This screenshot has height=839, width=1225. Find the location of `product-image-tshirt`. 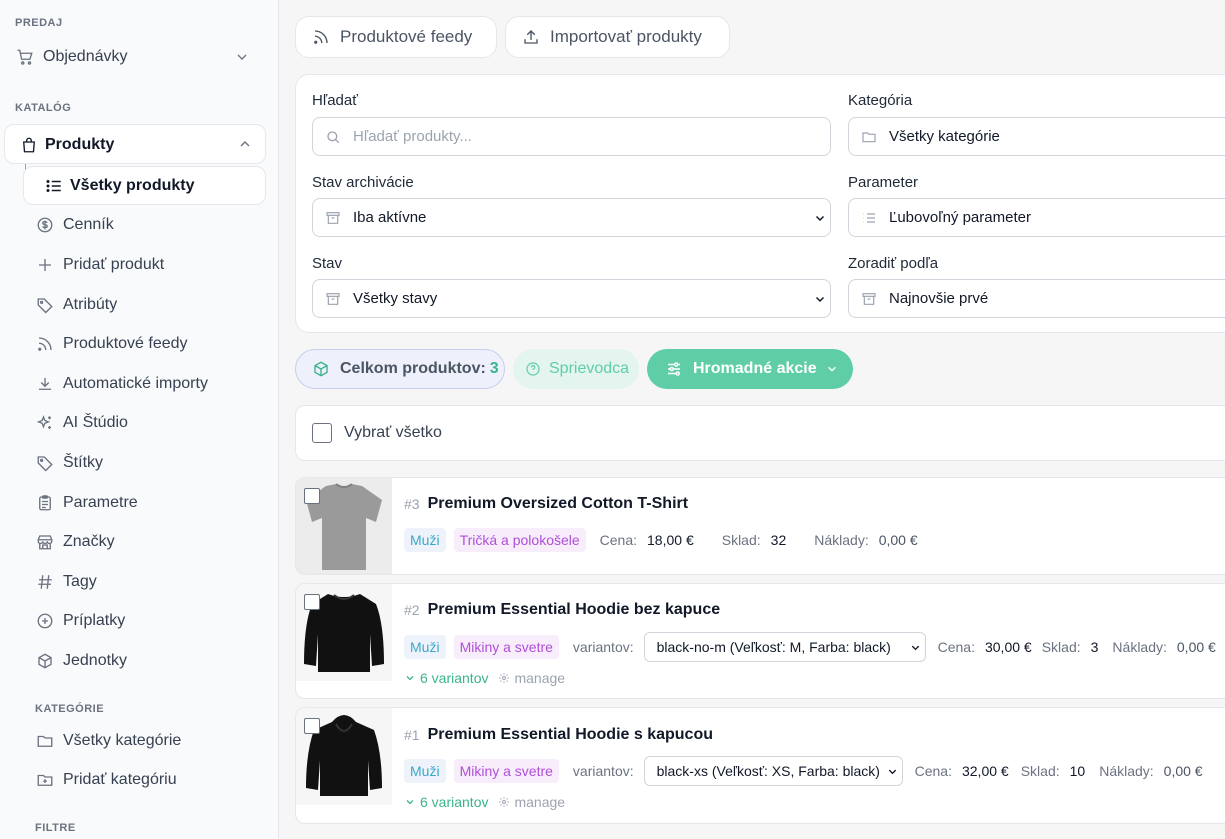

product-image-tshirt is located at coordinates (344, 526).